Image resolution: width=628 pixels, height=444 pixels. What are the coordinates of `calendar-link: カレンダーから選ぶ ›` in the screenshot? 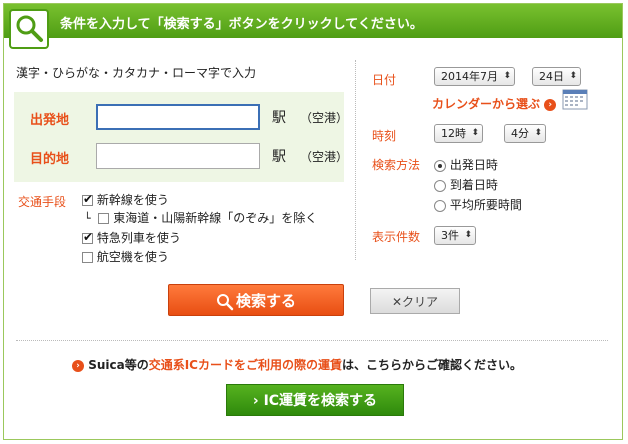 It's located at (494, 103).